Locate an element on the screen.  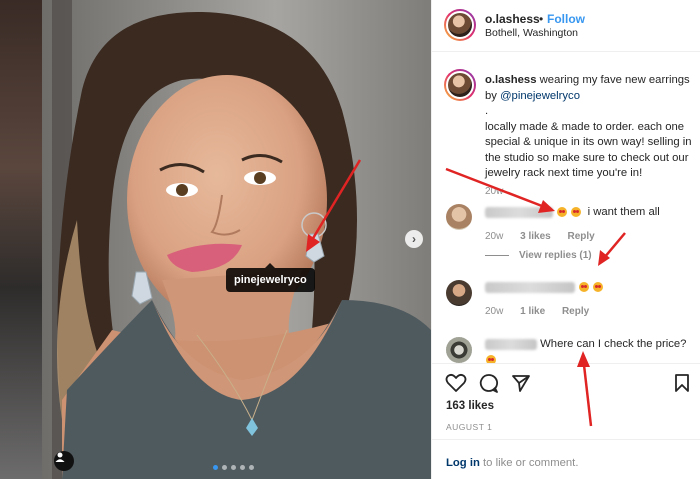
view-replies-button: View replies (1) is located at coordinates (538, 255).